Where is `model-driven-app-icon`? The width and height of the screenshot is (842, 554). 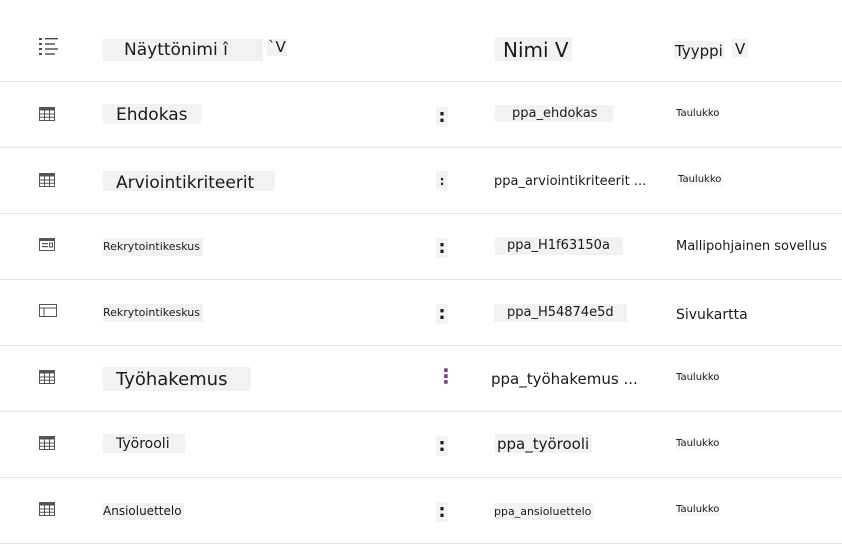 model-driven-app-icon is located at coordinates (47, 244).